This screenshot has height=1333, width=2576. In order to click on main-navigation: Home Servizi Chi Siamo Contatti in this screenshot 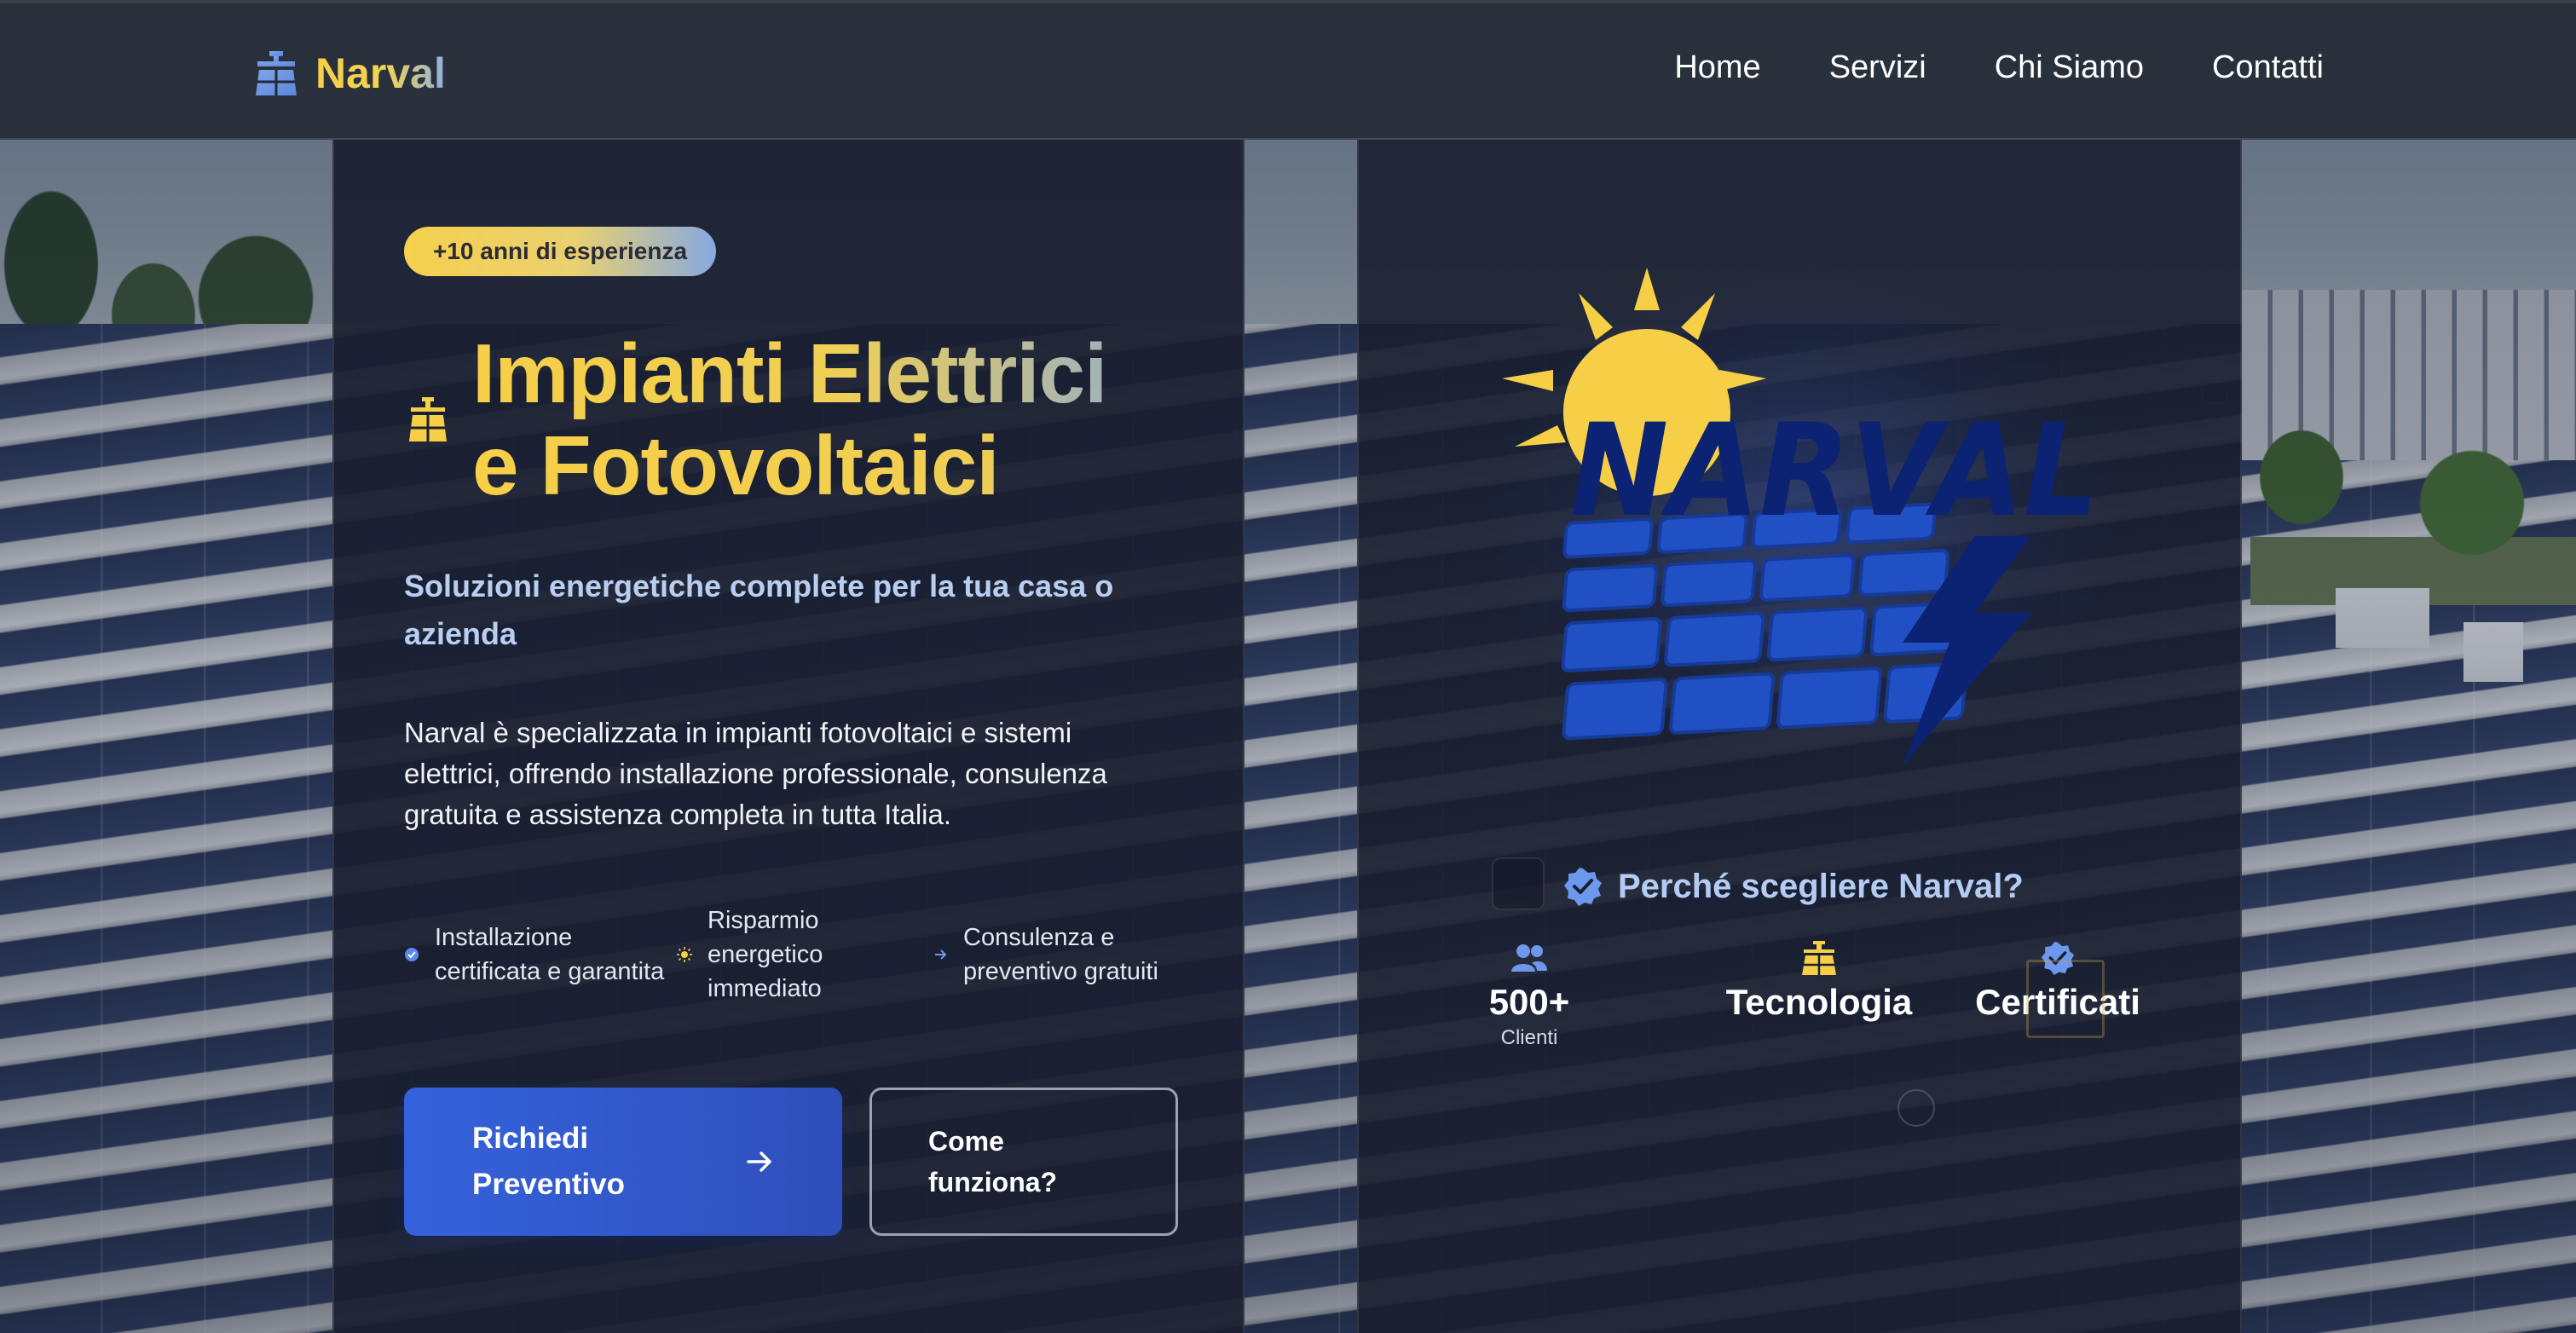, I will do `click(1999, 67)`.